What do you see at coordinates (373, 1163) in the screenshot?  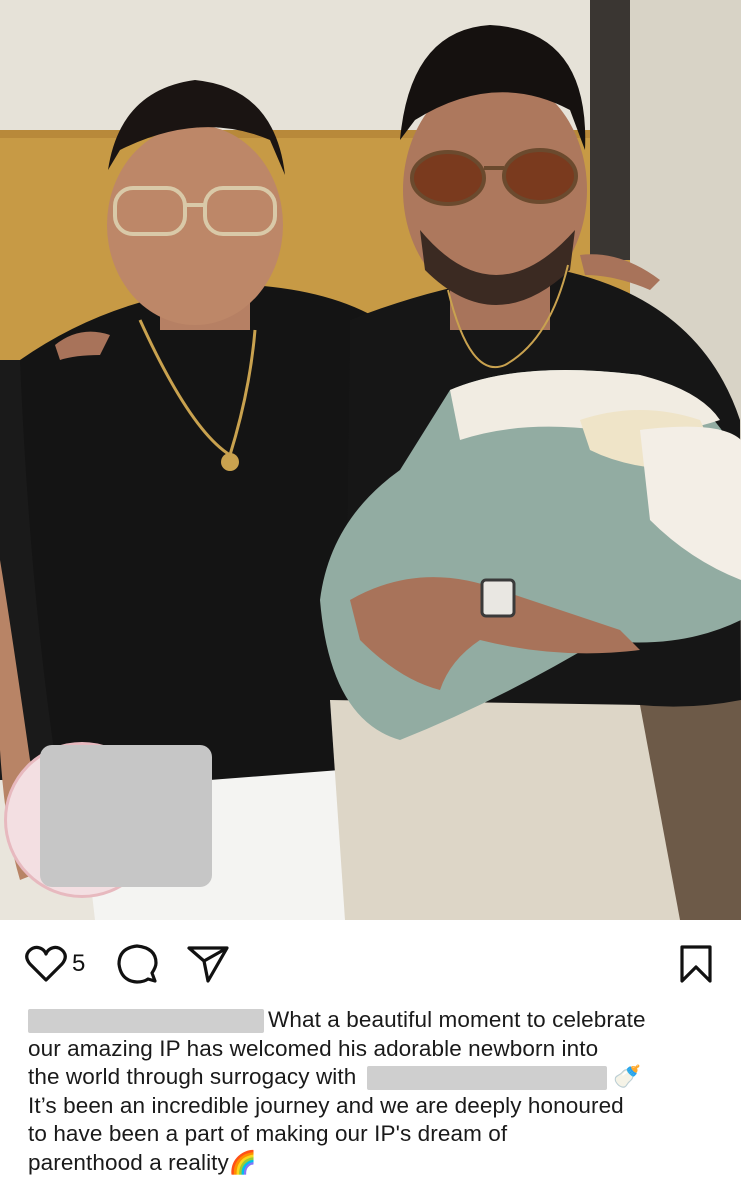 I see `caption-line: parenthood a reality🌈` at bounding box center [373, 1163].